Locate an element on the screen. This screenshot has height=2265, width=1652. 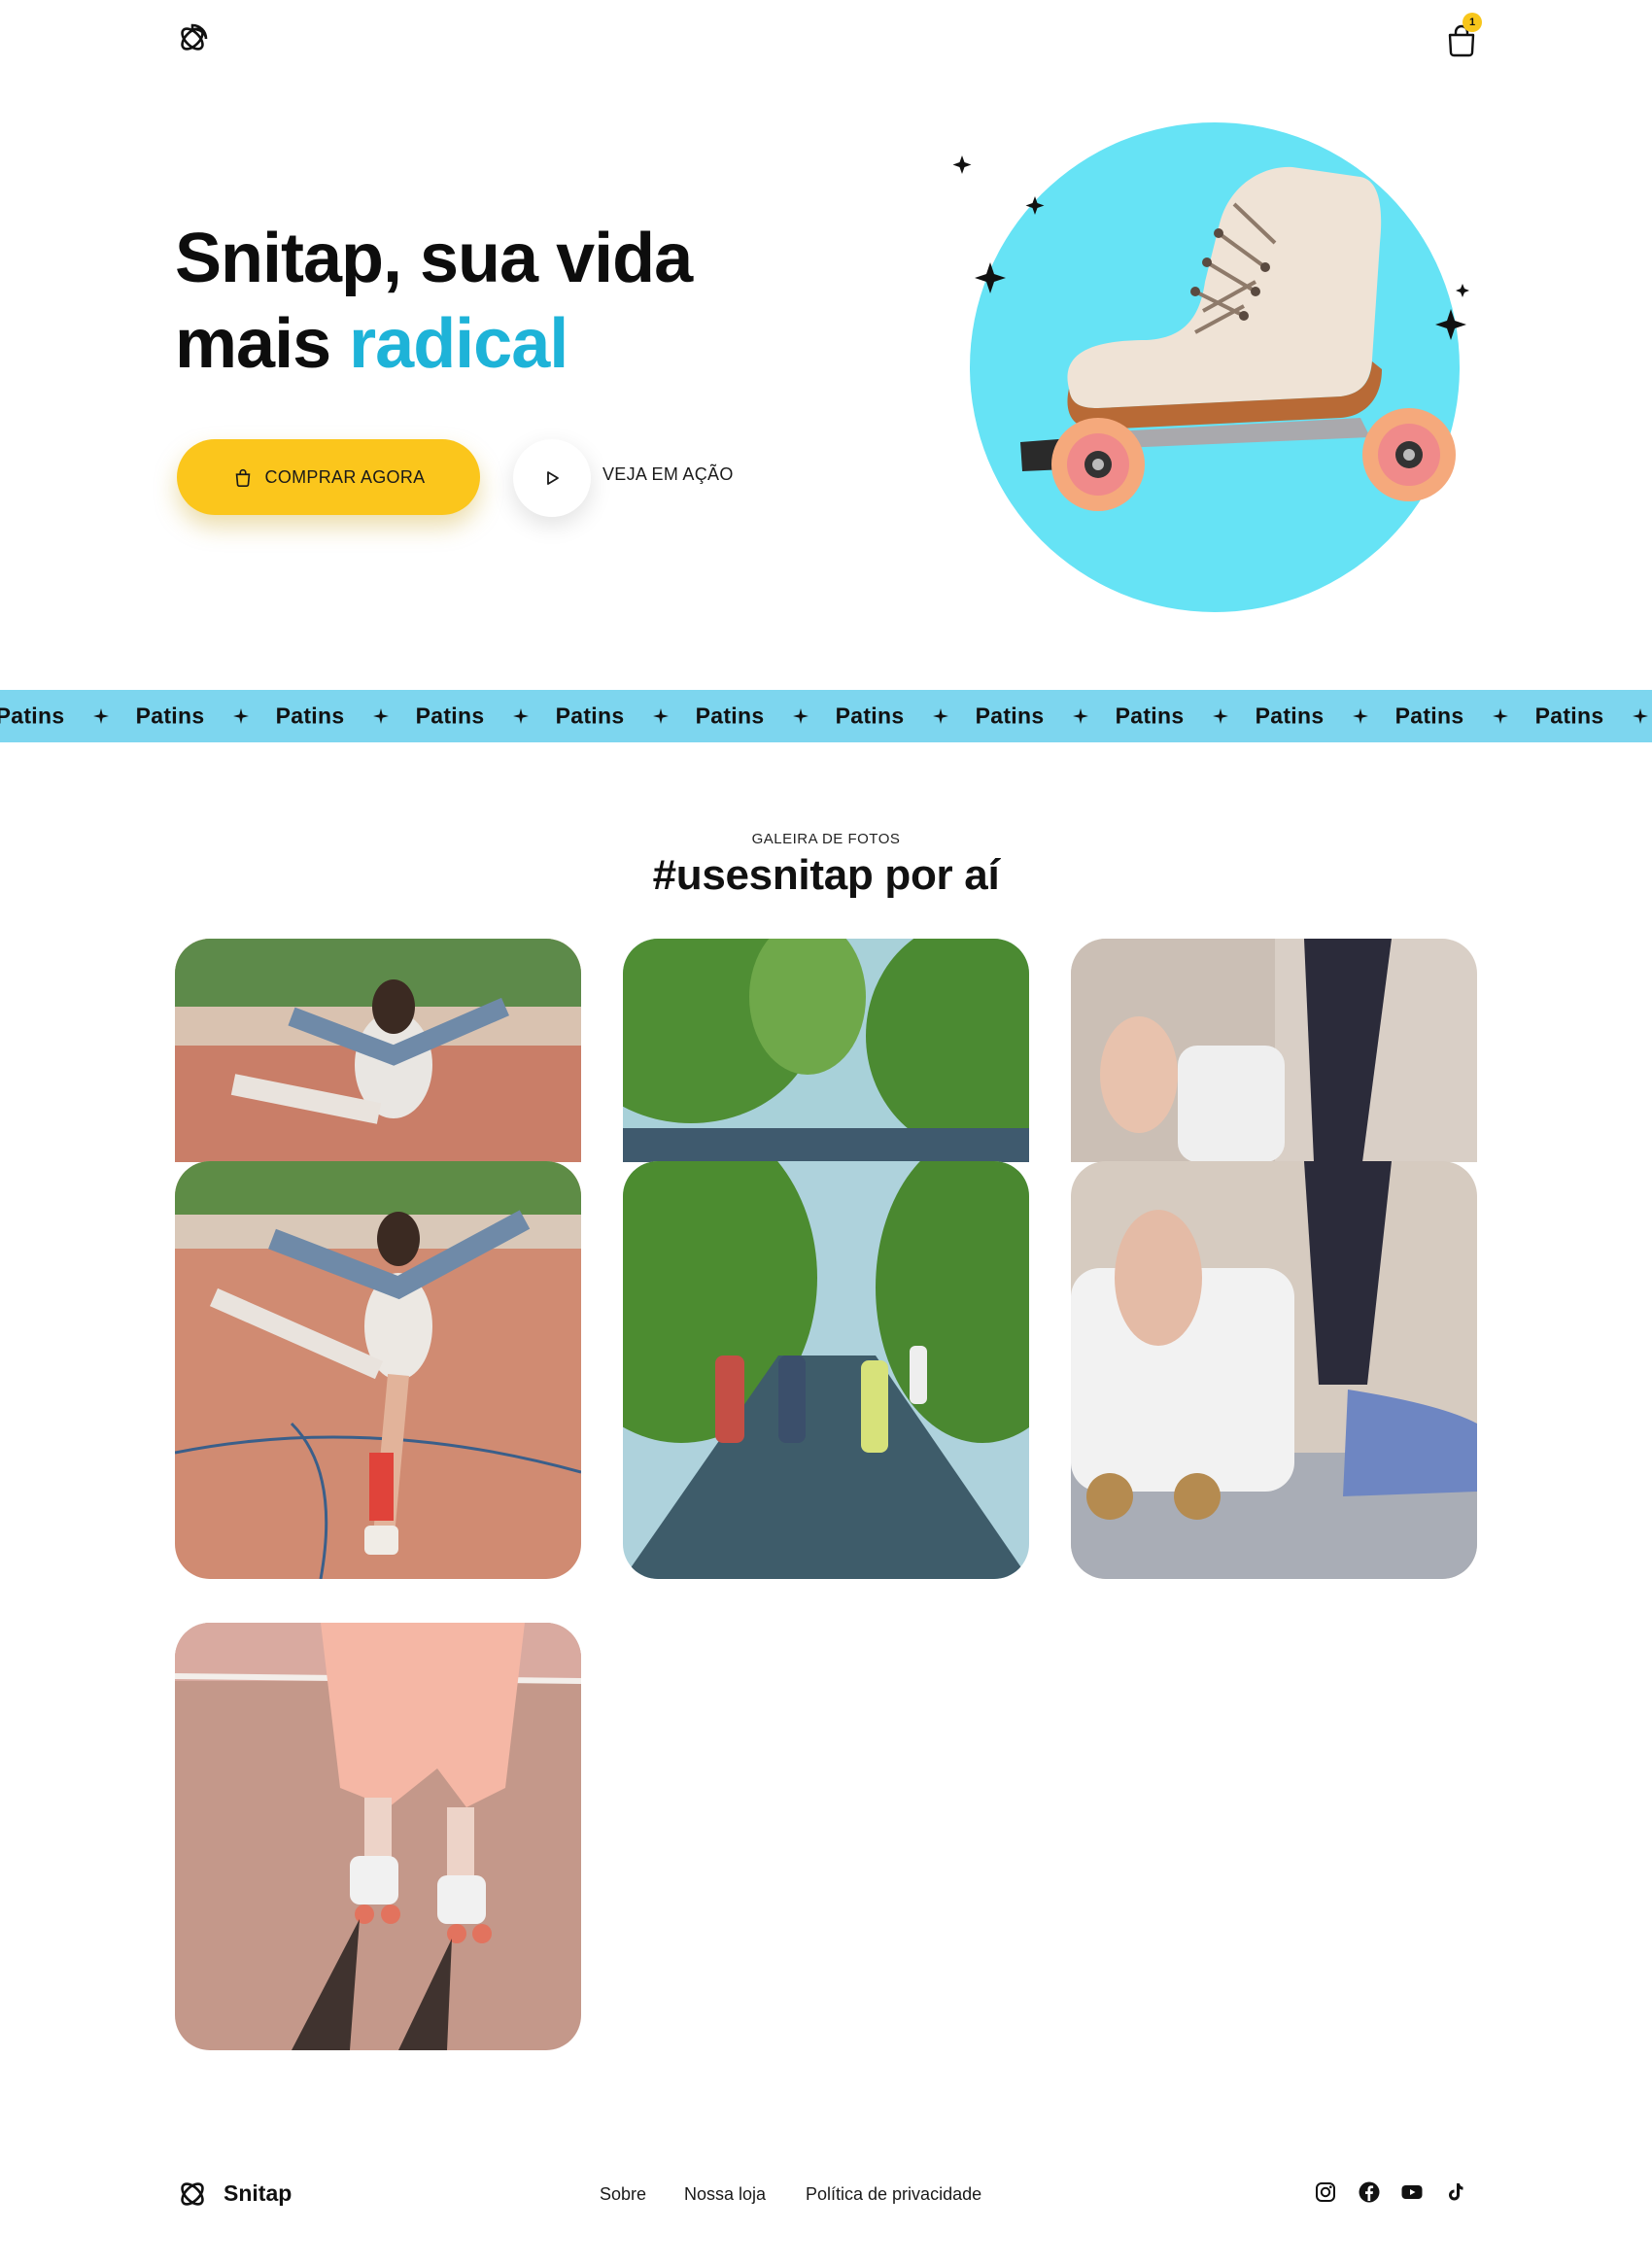
play-icon is located at coordinates (553, 478).